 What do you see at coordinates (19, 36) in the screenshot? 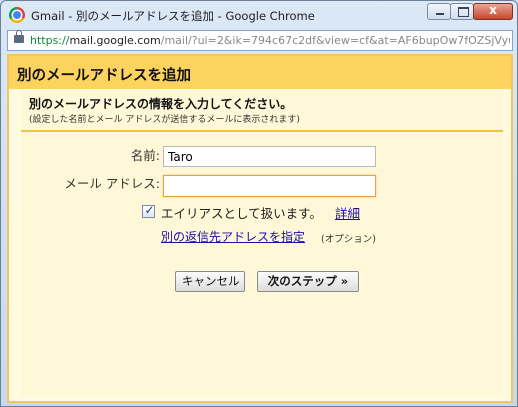
I see `lock-icon` at bounding box center [19, 36].